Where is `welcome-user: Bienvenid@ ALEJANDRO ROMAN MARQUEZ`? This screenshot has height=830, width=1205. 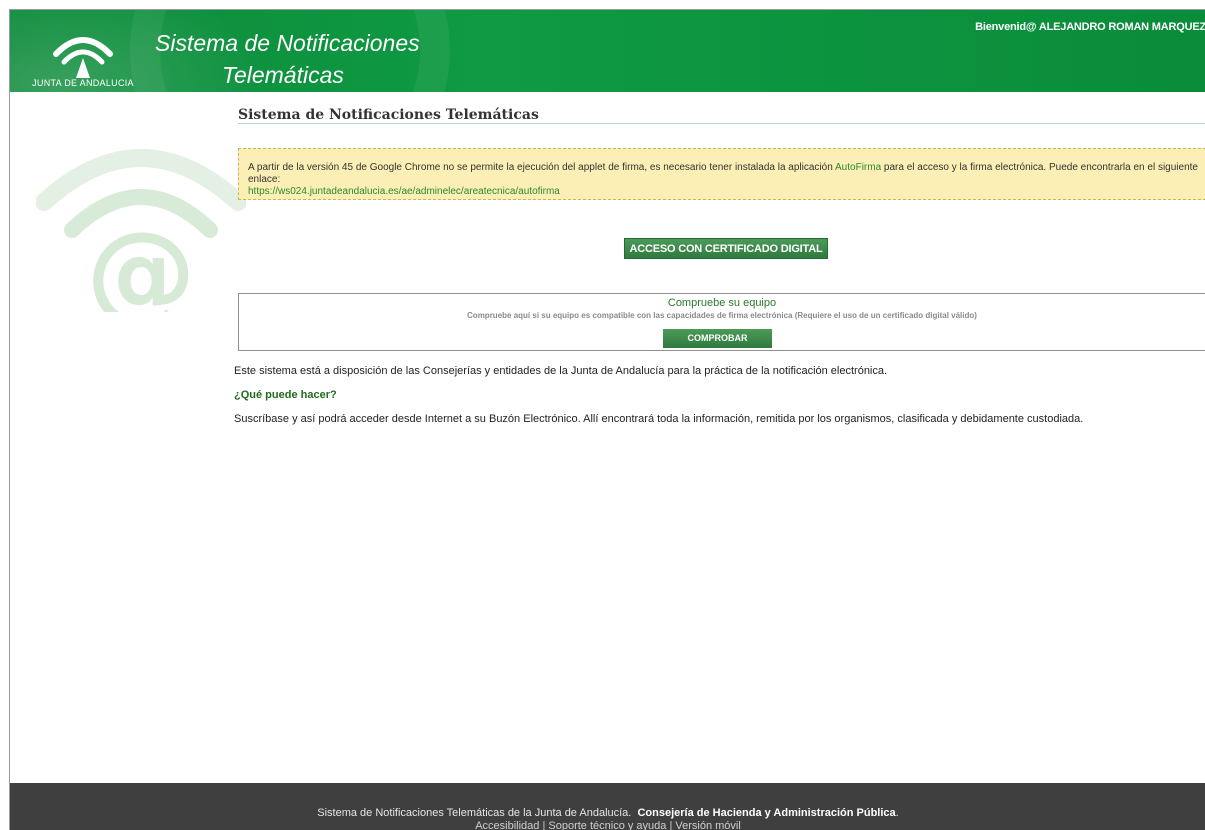 welcome-user: Bienvenid@ ALEJANDRO ROMAN MARQUEZ is located at coordinates (1090, 27).